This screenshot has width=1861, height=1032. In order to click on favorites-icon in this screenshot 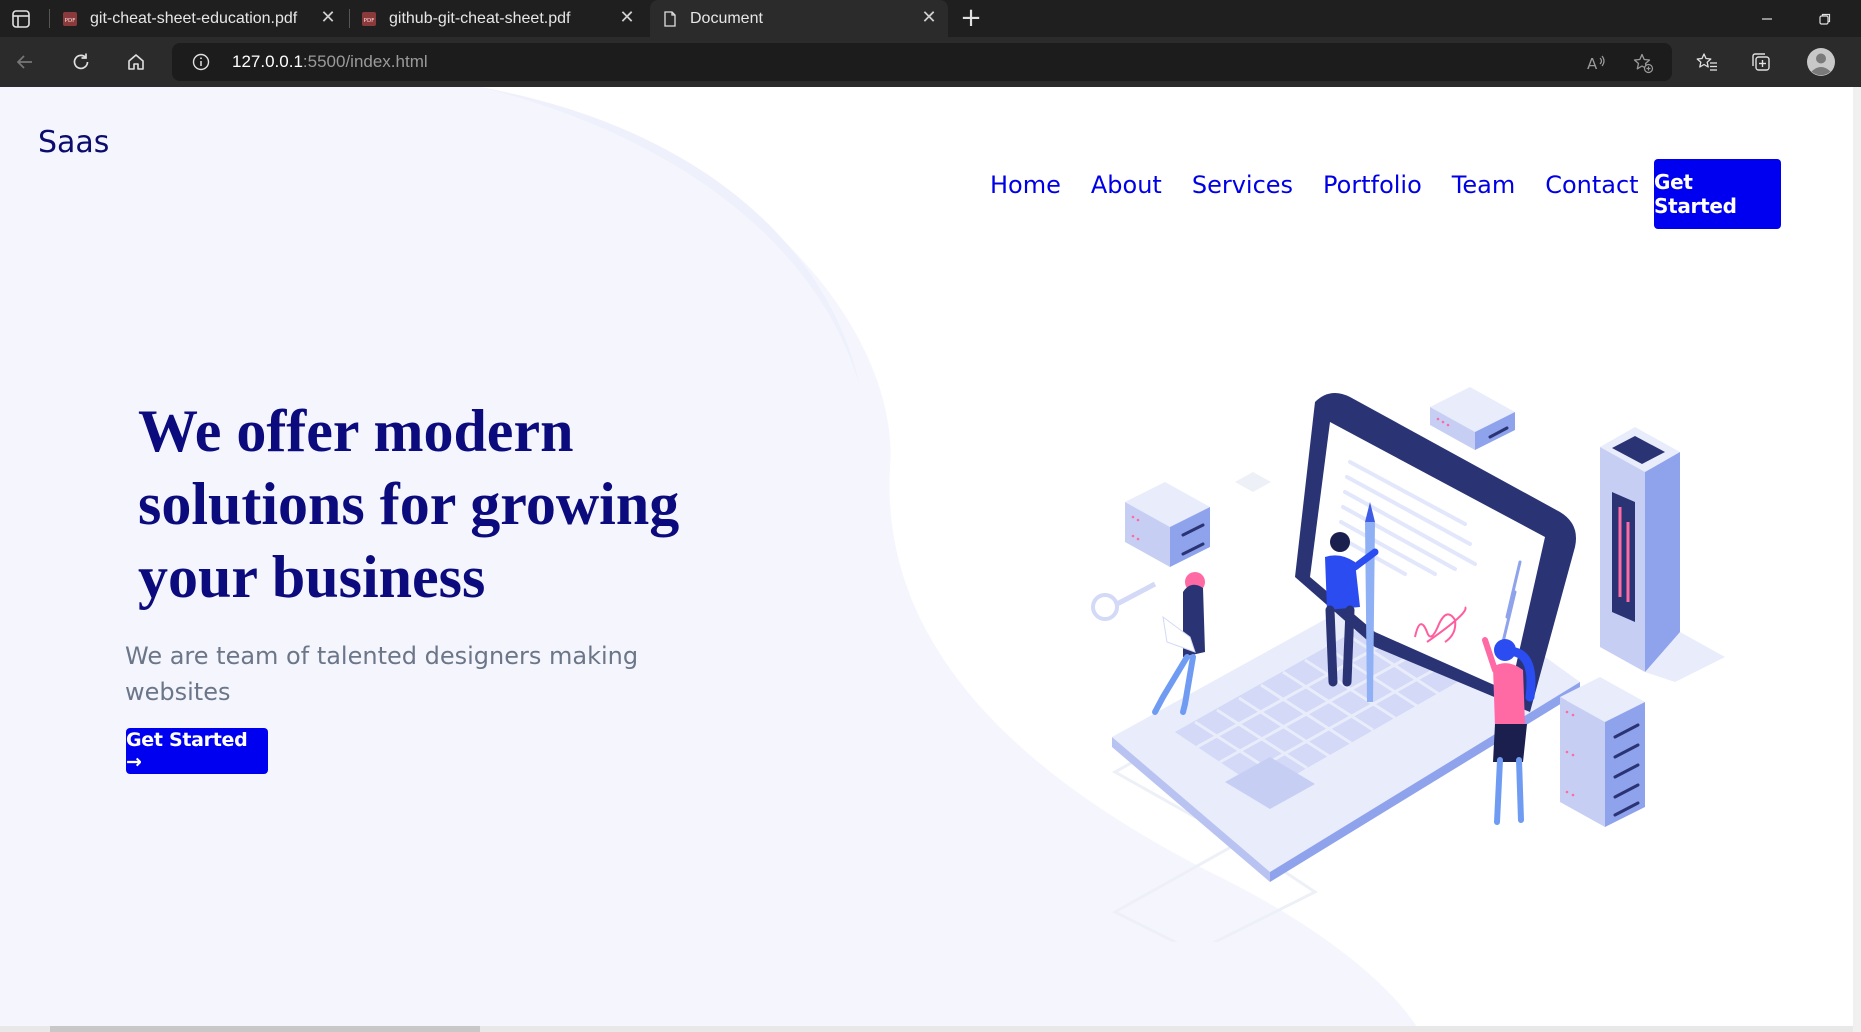, I will do `click(1707, 62)`.